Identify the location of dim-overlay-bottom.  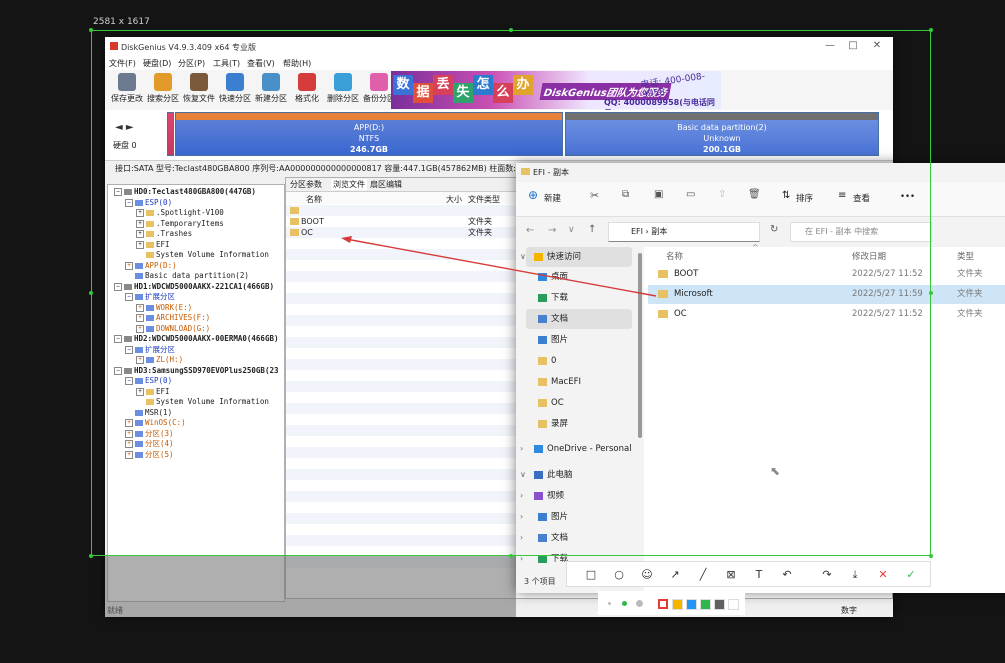
(310, 586).